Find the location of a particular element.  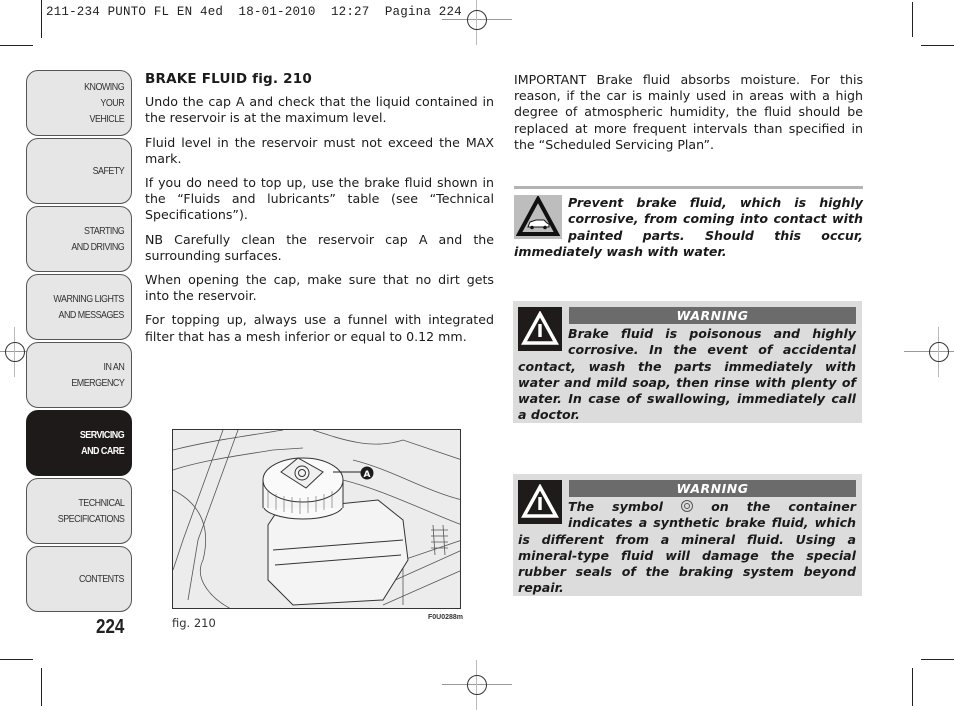

tab-label: TECHNICAL SPECIFICATIONS is located at coordinates (90, 511).